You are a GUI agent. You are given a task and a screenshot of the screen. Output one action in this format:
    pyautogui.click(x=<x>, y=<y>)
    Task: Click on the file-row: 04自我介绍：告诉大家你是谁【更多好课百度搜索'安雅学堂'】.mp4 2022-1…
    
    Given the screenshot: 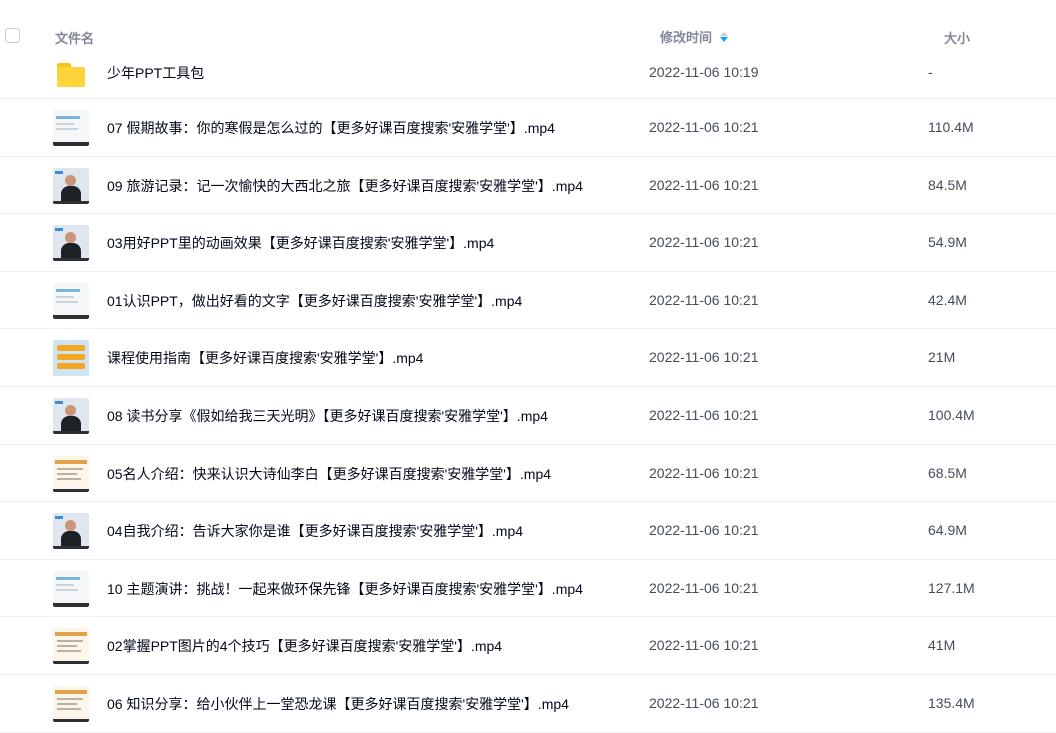 What is the action you would take?
    pyautogui.click(x=528, y=531)
    